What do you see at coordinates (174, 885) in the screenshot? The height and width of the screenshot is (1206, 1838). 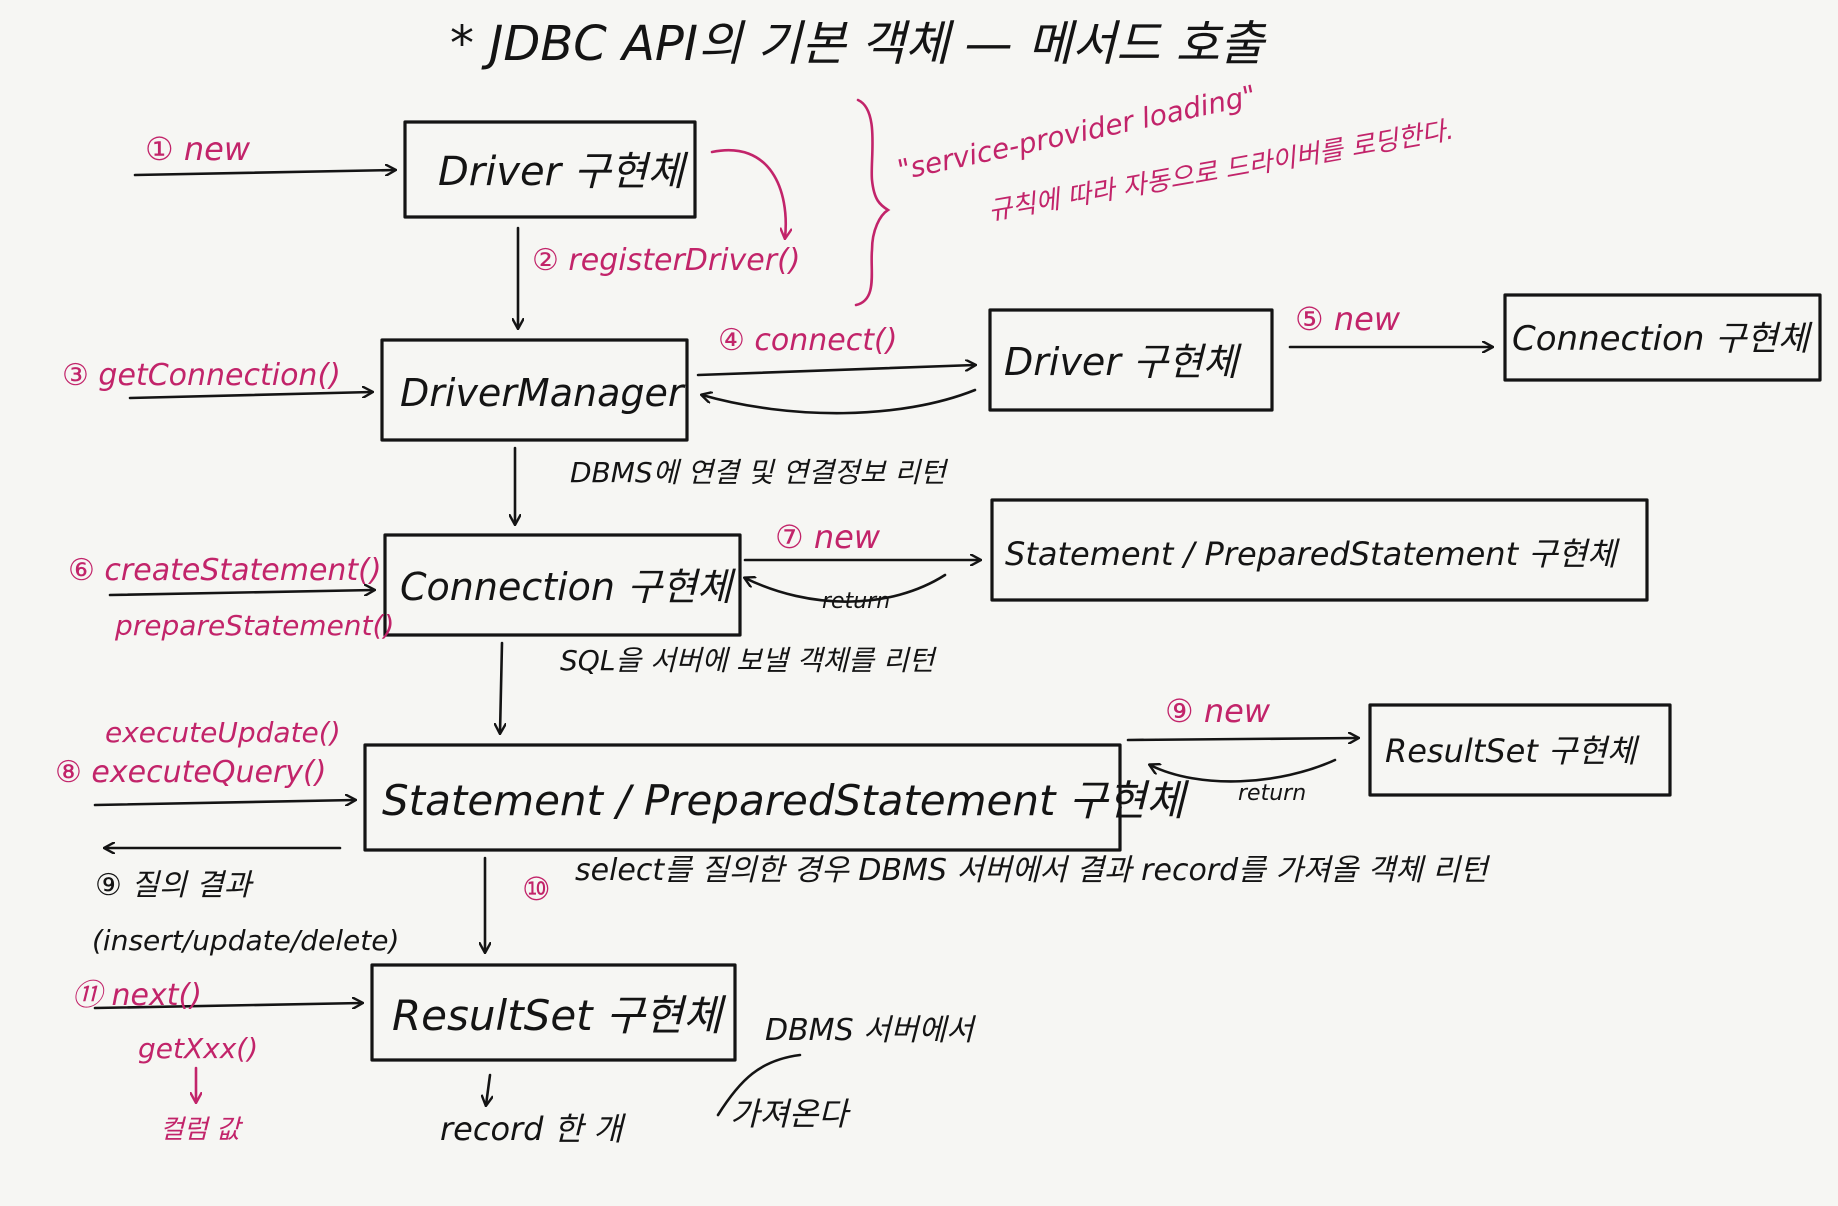 I see `query-result-label-1: ⑨ 질의 결과` at bounding box center [174, 885].